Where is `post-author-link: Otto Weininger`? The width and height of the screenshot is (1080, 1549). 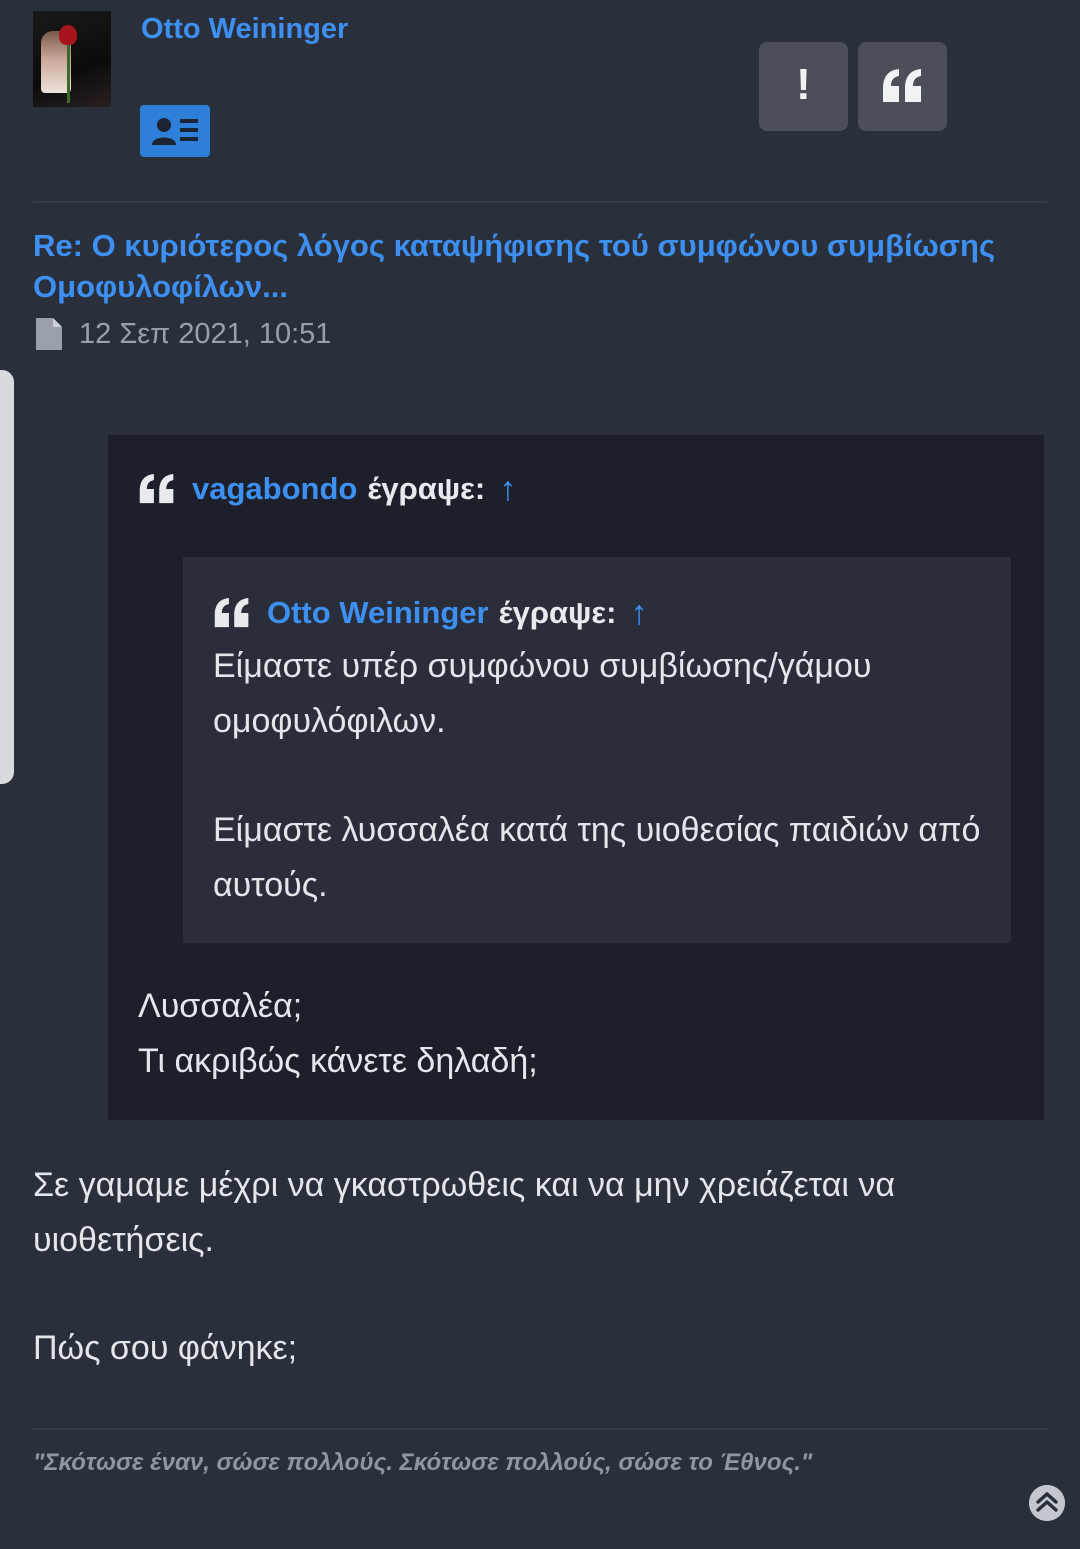
post-author-link: Otto Weininger is located at coordinates (244, 29).